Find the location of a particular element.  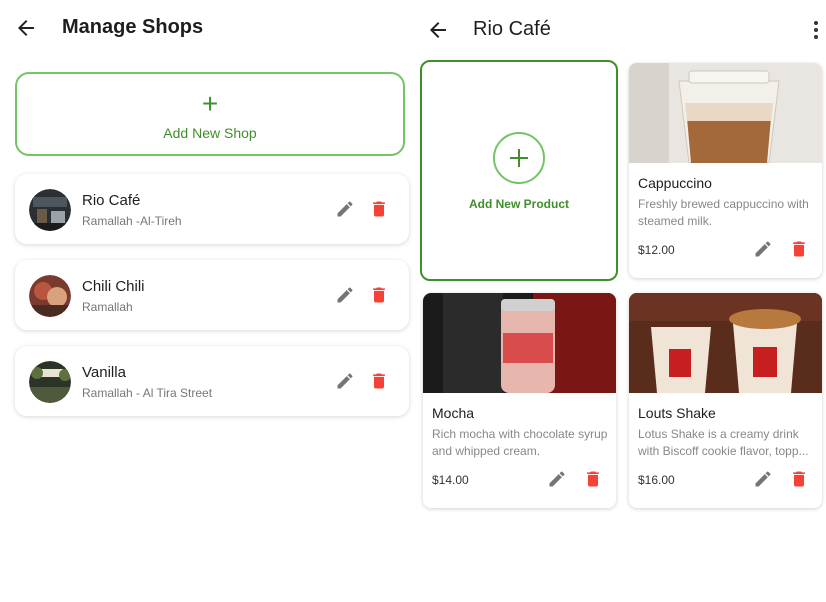

shop-name: Chili Chili is located at coordinates (113, 286).